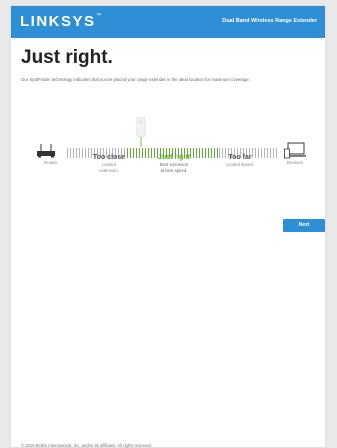 The image size is (337, 448). I want to click on zone-just-right: Just right Best extension at best speed., so click(174, 164).